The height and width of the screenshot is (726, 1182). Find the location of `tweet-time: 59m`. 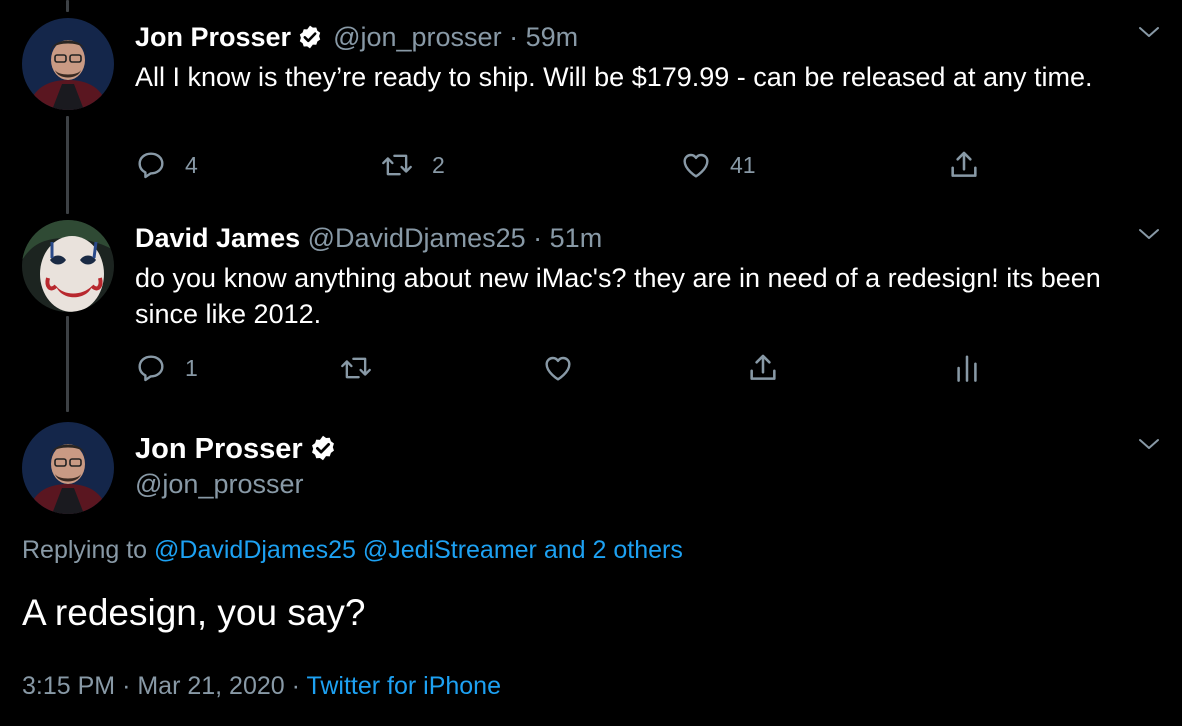

tweet-time: 59m is located at coordinates (552, 37).